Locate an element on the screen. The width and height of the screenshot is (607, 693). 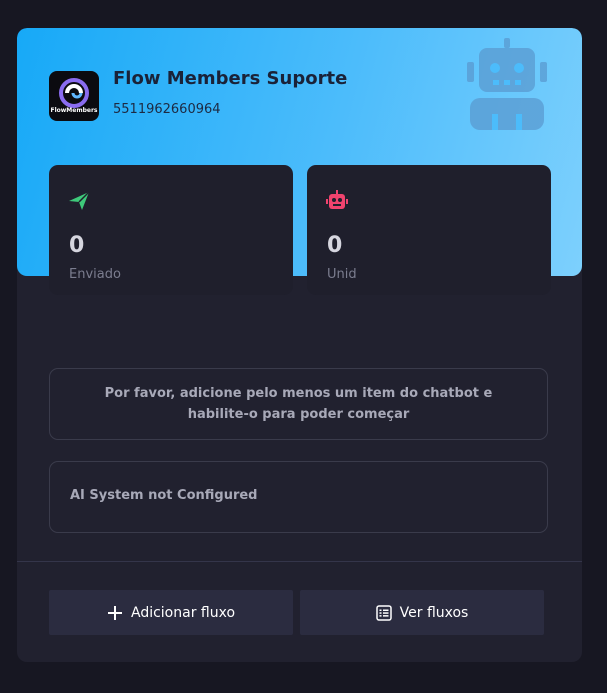
divider is located at coordinates (299, 561).